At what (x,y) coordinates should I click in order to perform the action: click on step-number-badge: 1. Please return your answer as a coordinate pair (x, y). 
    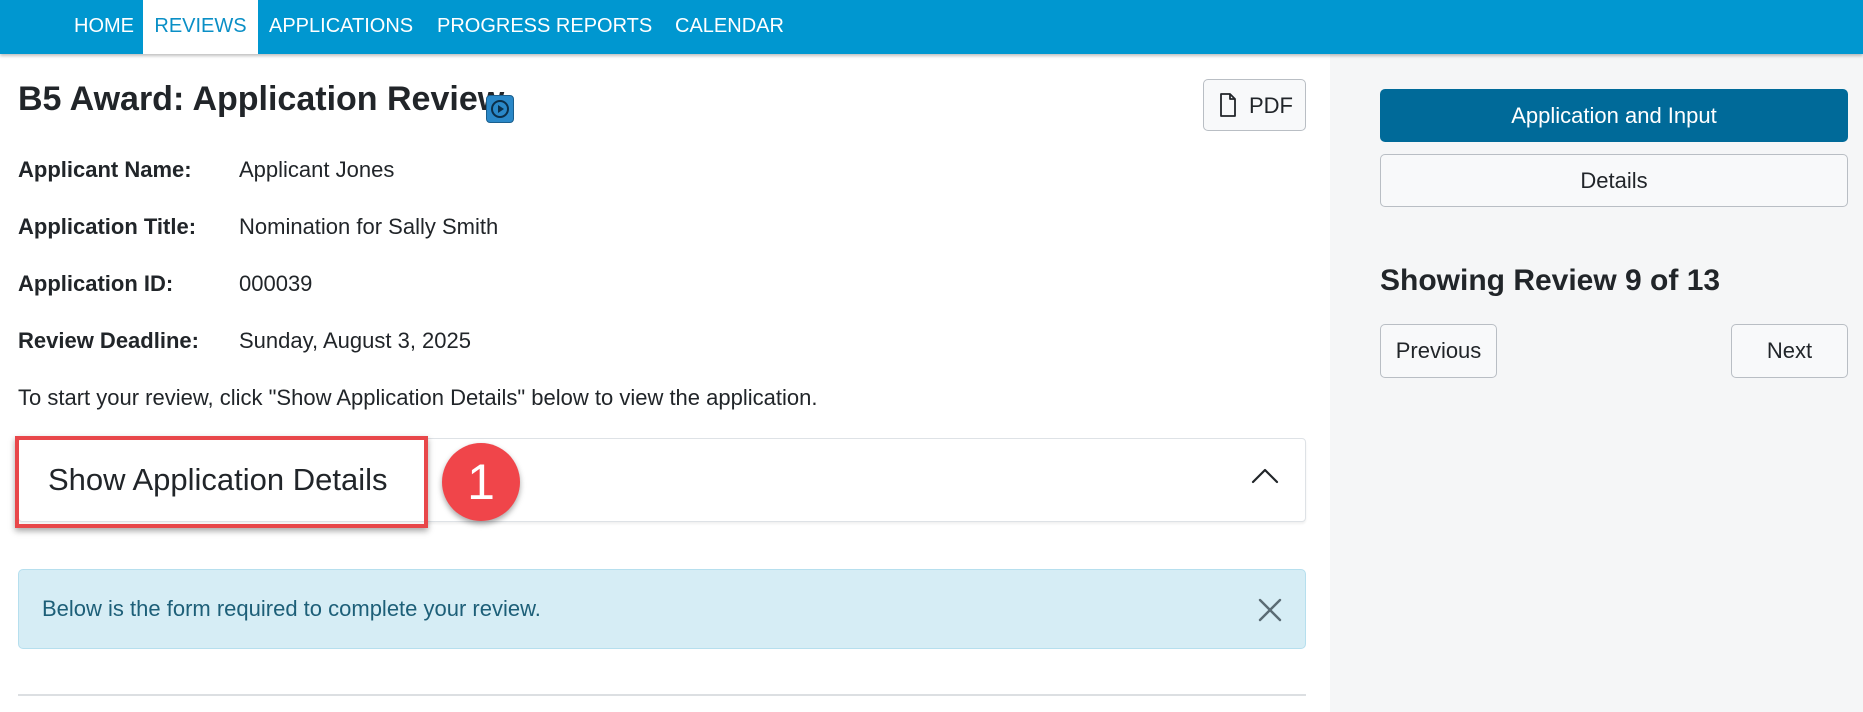
    Looking at the image, I should click on (481, 482).